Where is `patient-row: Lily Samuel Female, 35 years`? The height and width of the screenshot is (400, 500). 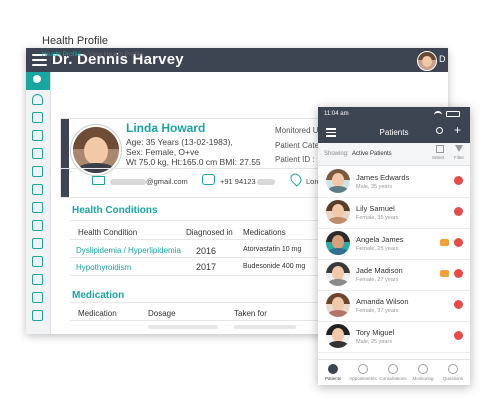 patient-row: Lily Samuel Female, 35 years is located at coordinates (394, 213).